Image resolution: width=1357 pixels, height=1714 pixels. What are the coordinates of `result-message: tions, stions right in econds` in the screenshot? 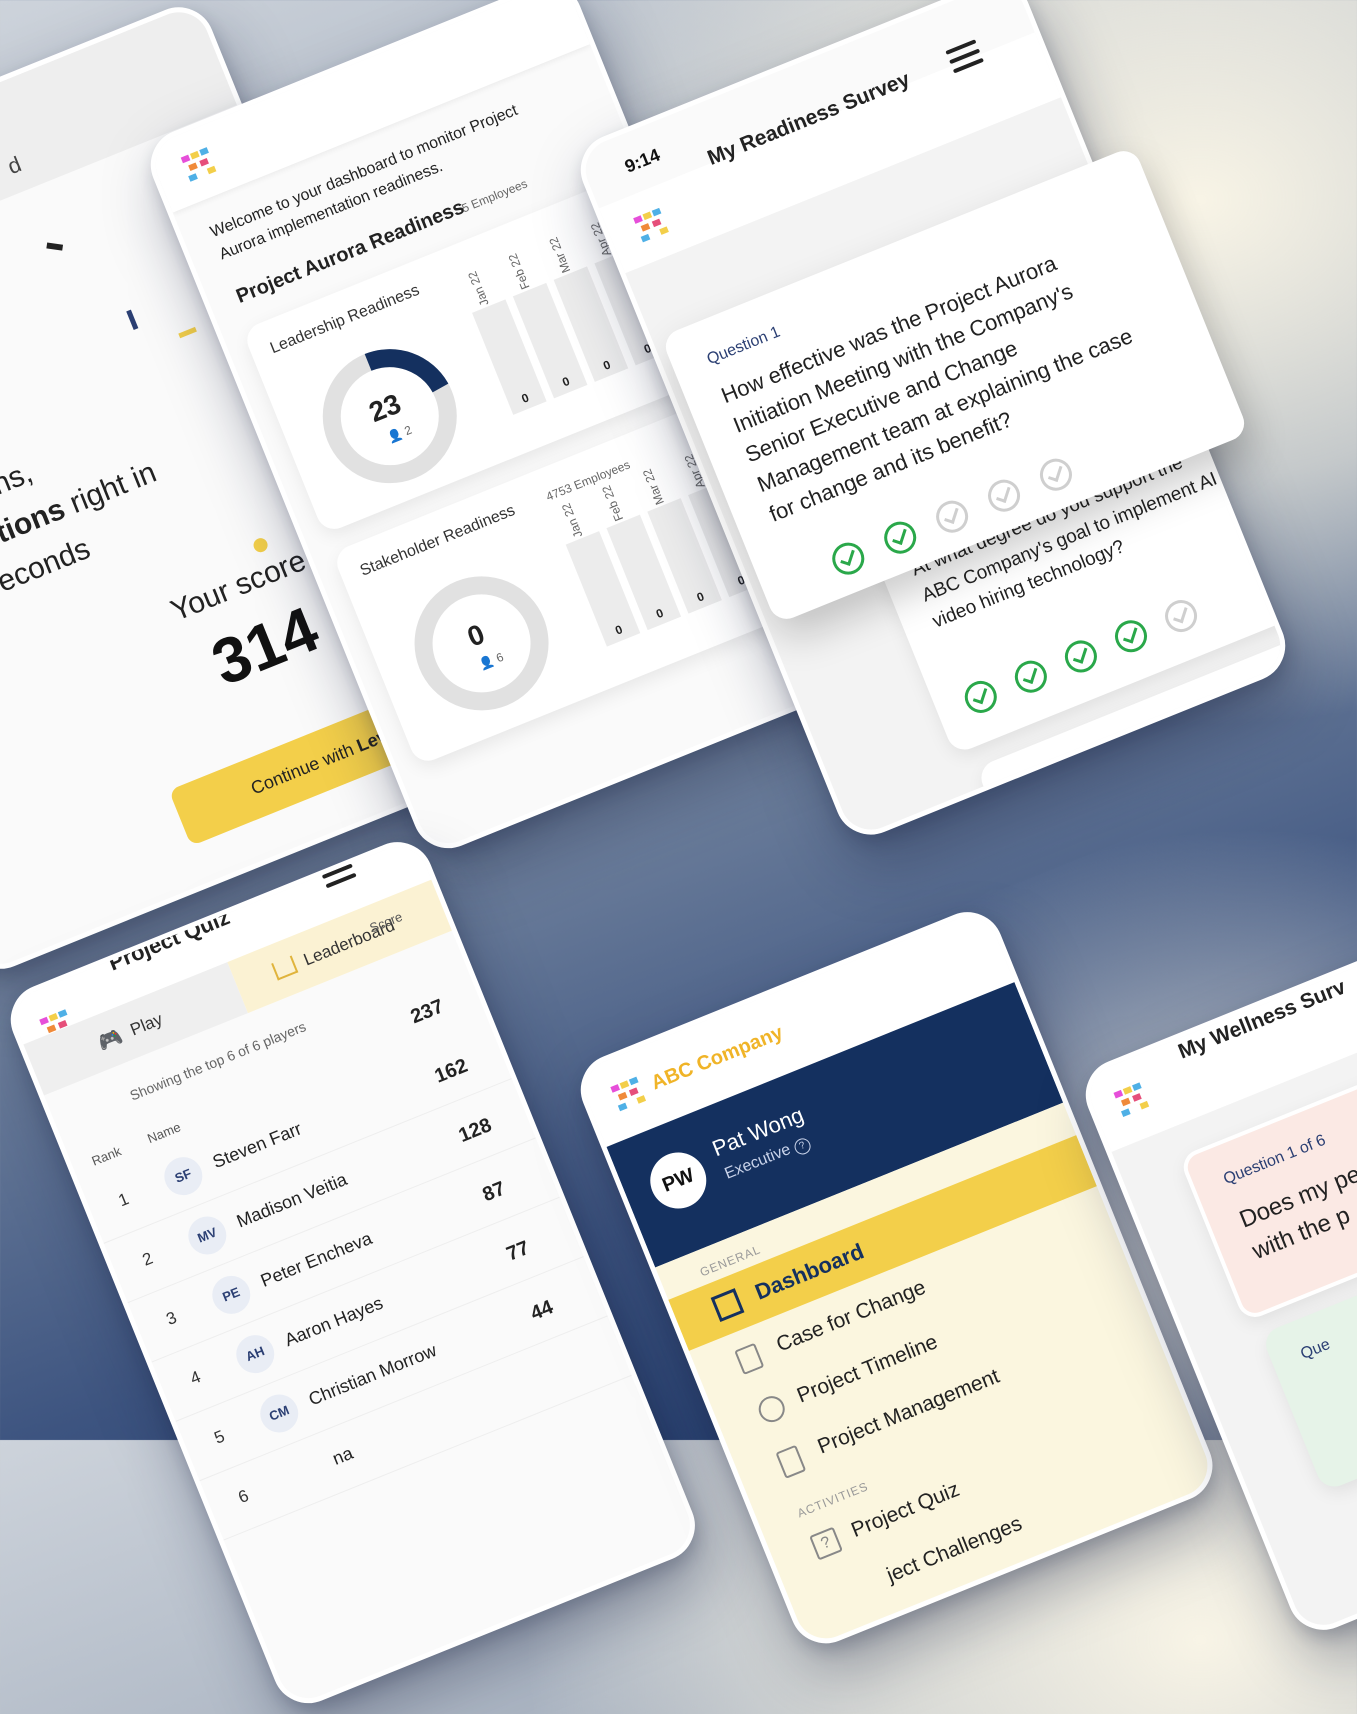 It's located at (90, 506).